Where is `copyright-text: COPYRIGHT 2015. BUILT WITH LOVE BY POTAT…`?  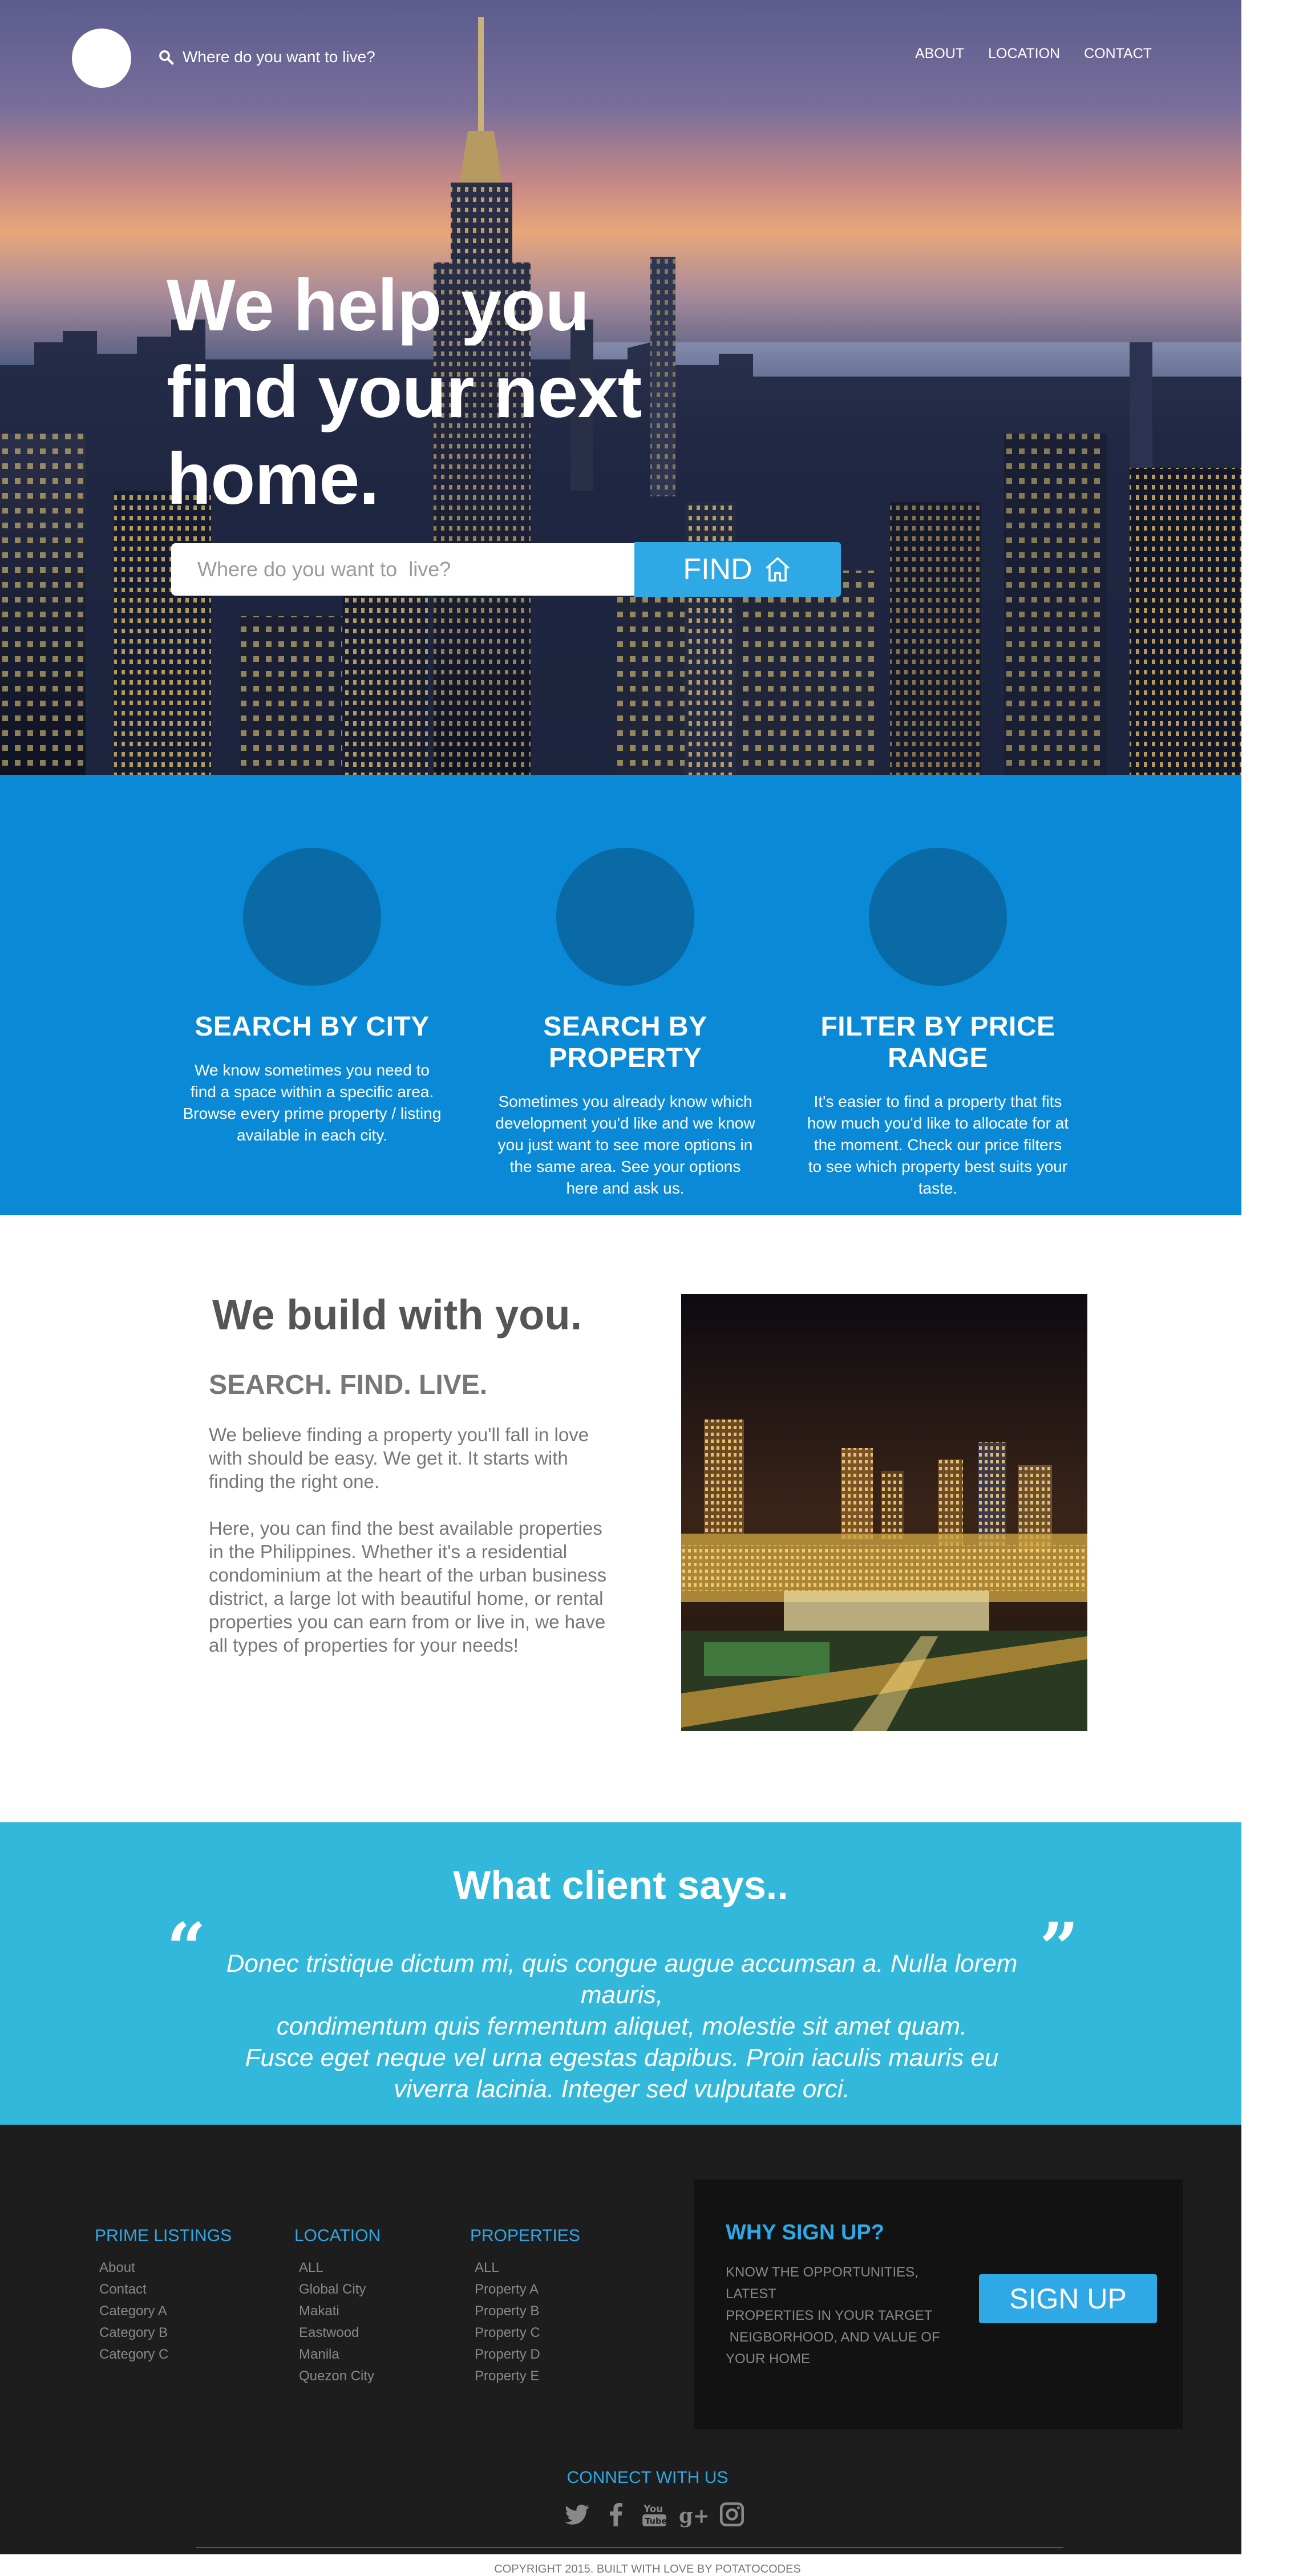
copyright-text: COPYRIGHT 2015. BUILT WITH LOVE BY POTAT… is located at coordinates (647, 2569).